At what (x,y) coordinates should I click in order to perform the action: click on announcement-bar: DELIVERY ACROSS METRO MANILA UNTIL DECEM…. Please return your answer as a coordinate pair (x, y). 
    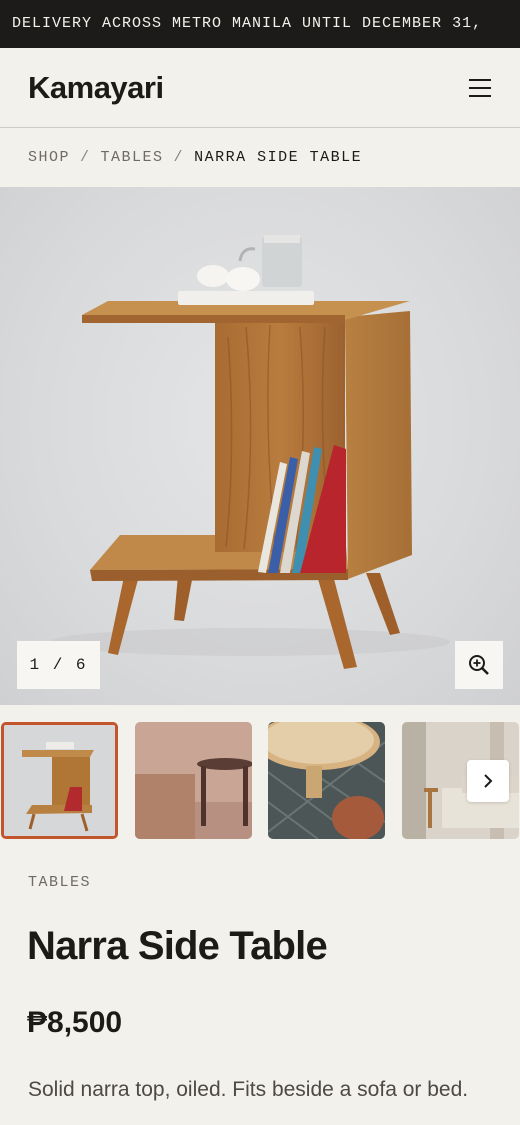
    Looking at the image, I should click on (260, 24).